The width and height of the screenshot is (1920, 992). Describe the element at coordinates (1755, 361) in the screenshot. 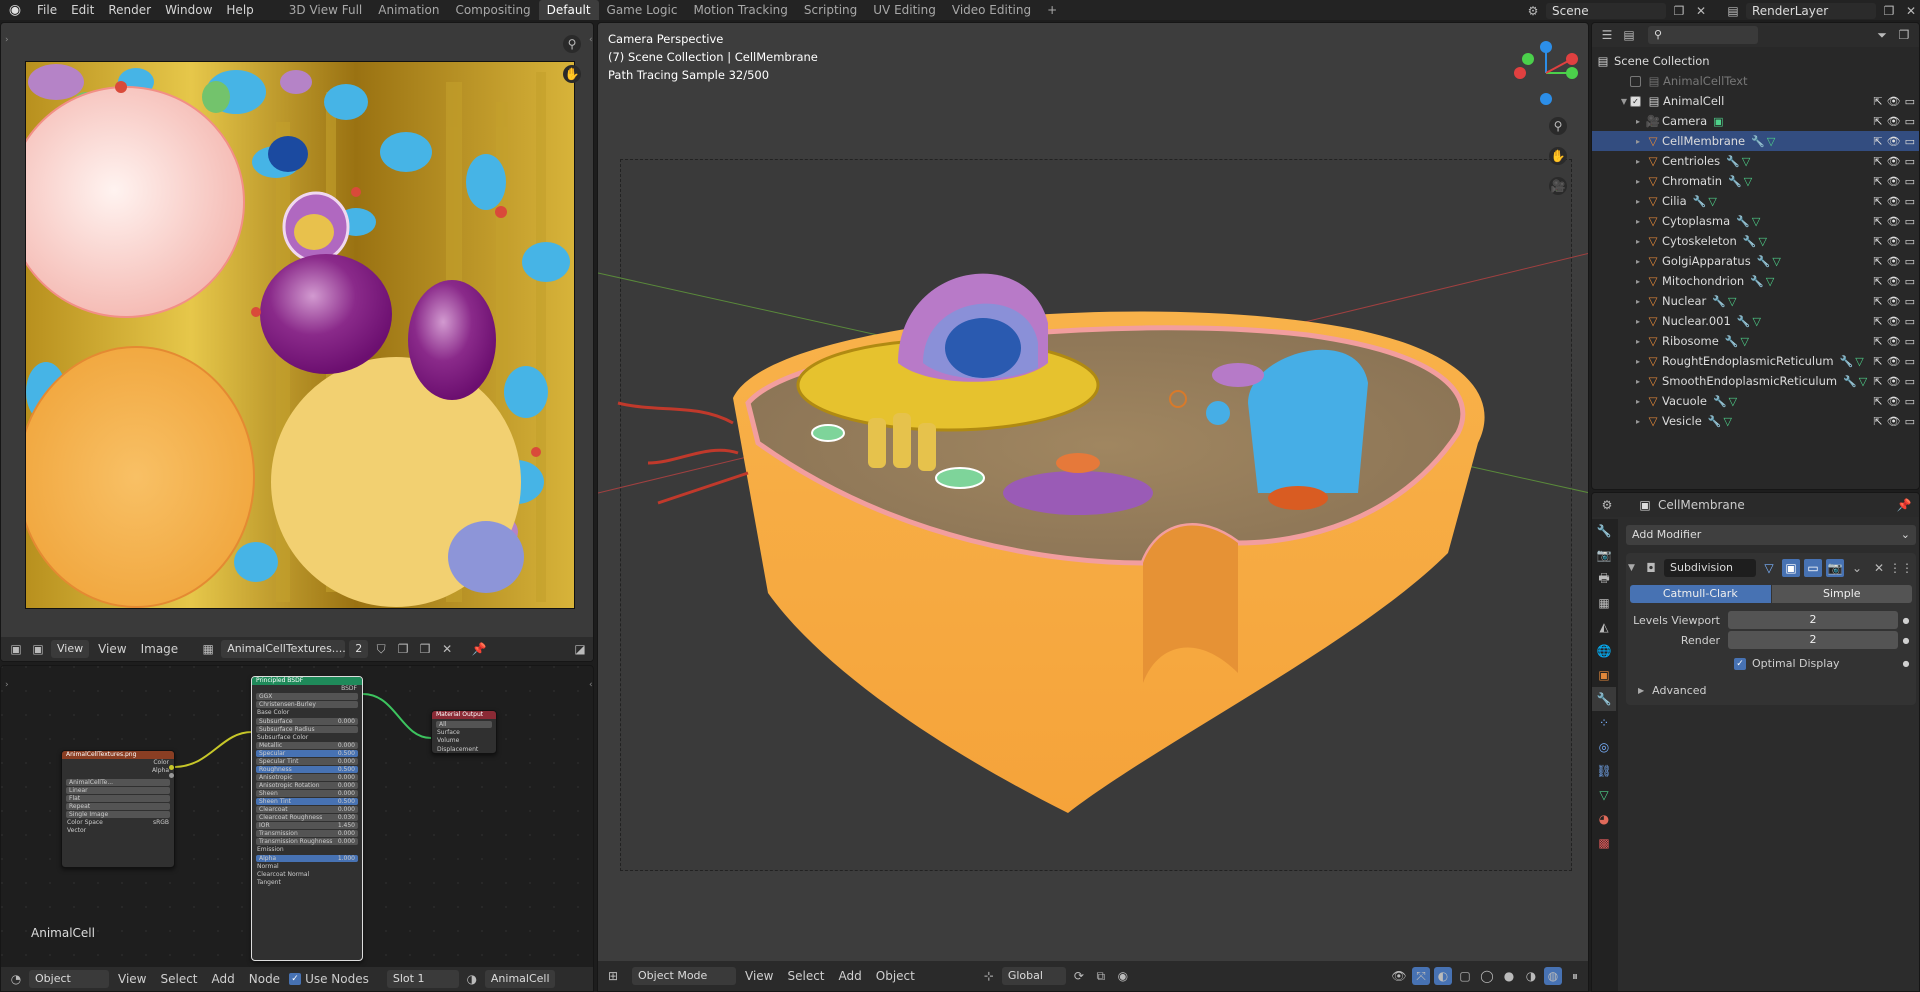

I see `outliner-item: ▸ ▽ RoughtEndoplasmicReticulum 🔧 ▽ ⇱ 👁 ▭` at that location.